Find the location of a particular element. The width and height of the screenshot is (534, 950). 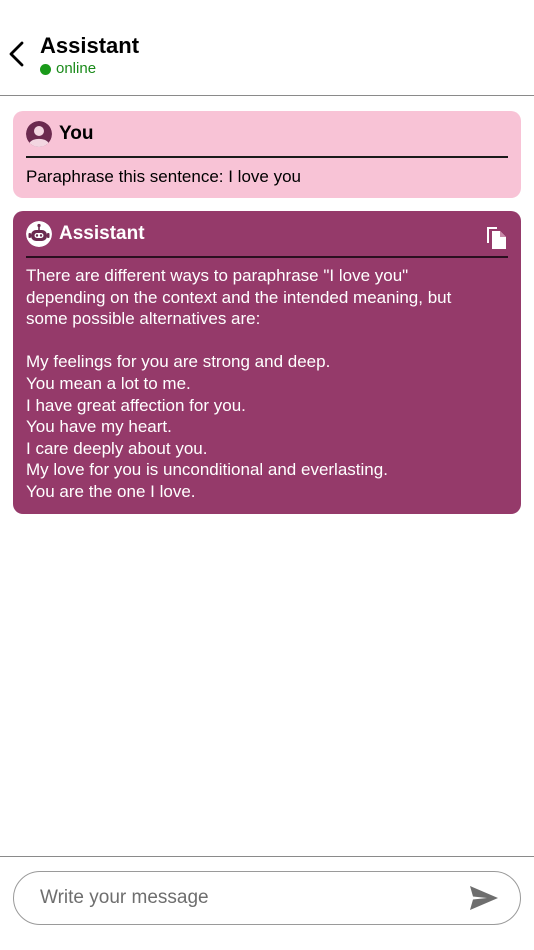

list-item: You mean a lot to me. is located at coordinates (108, 383).